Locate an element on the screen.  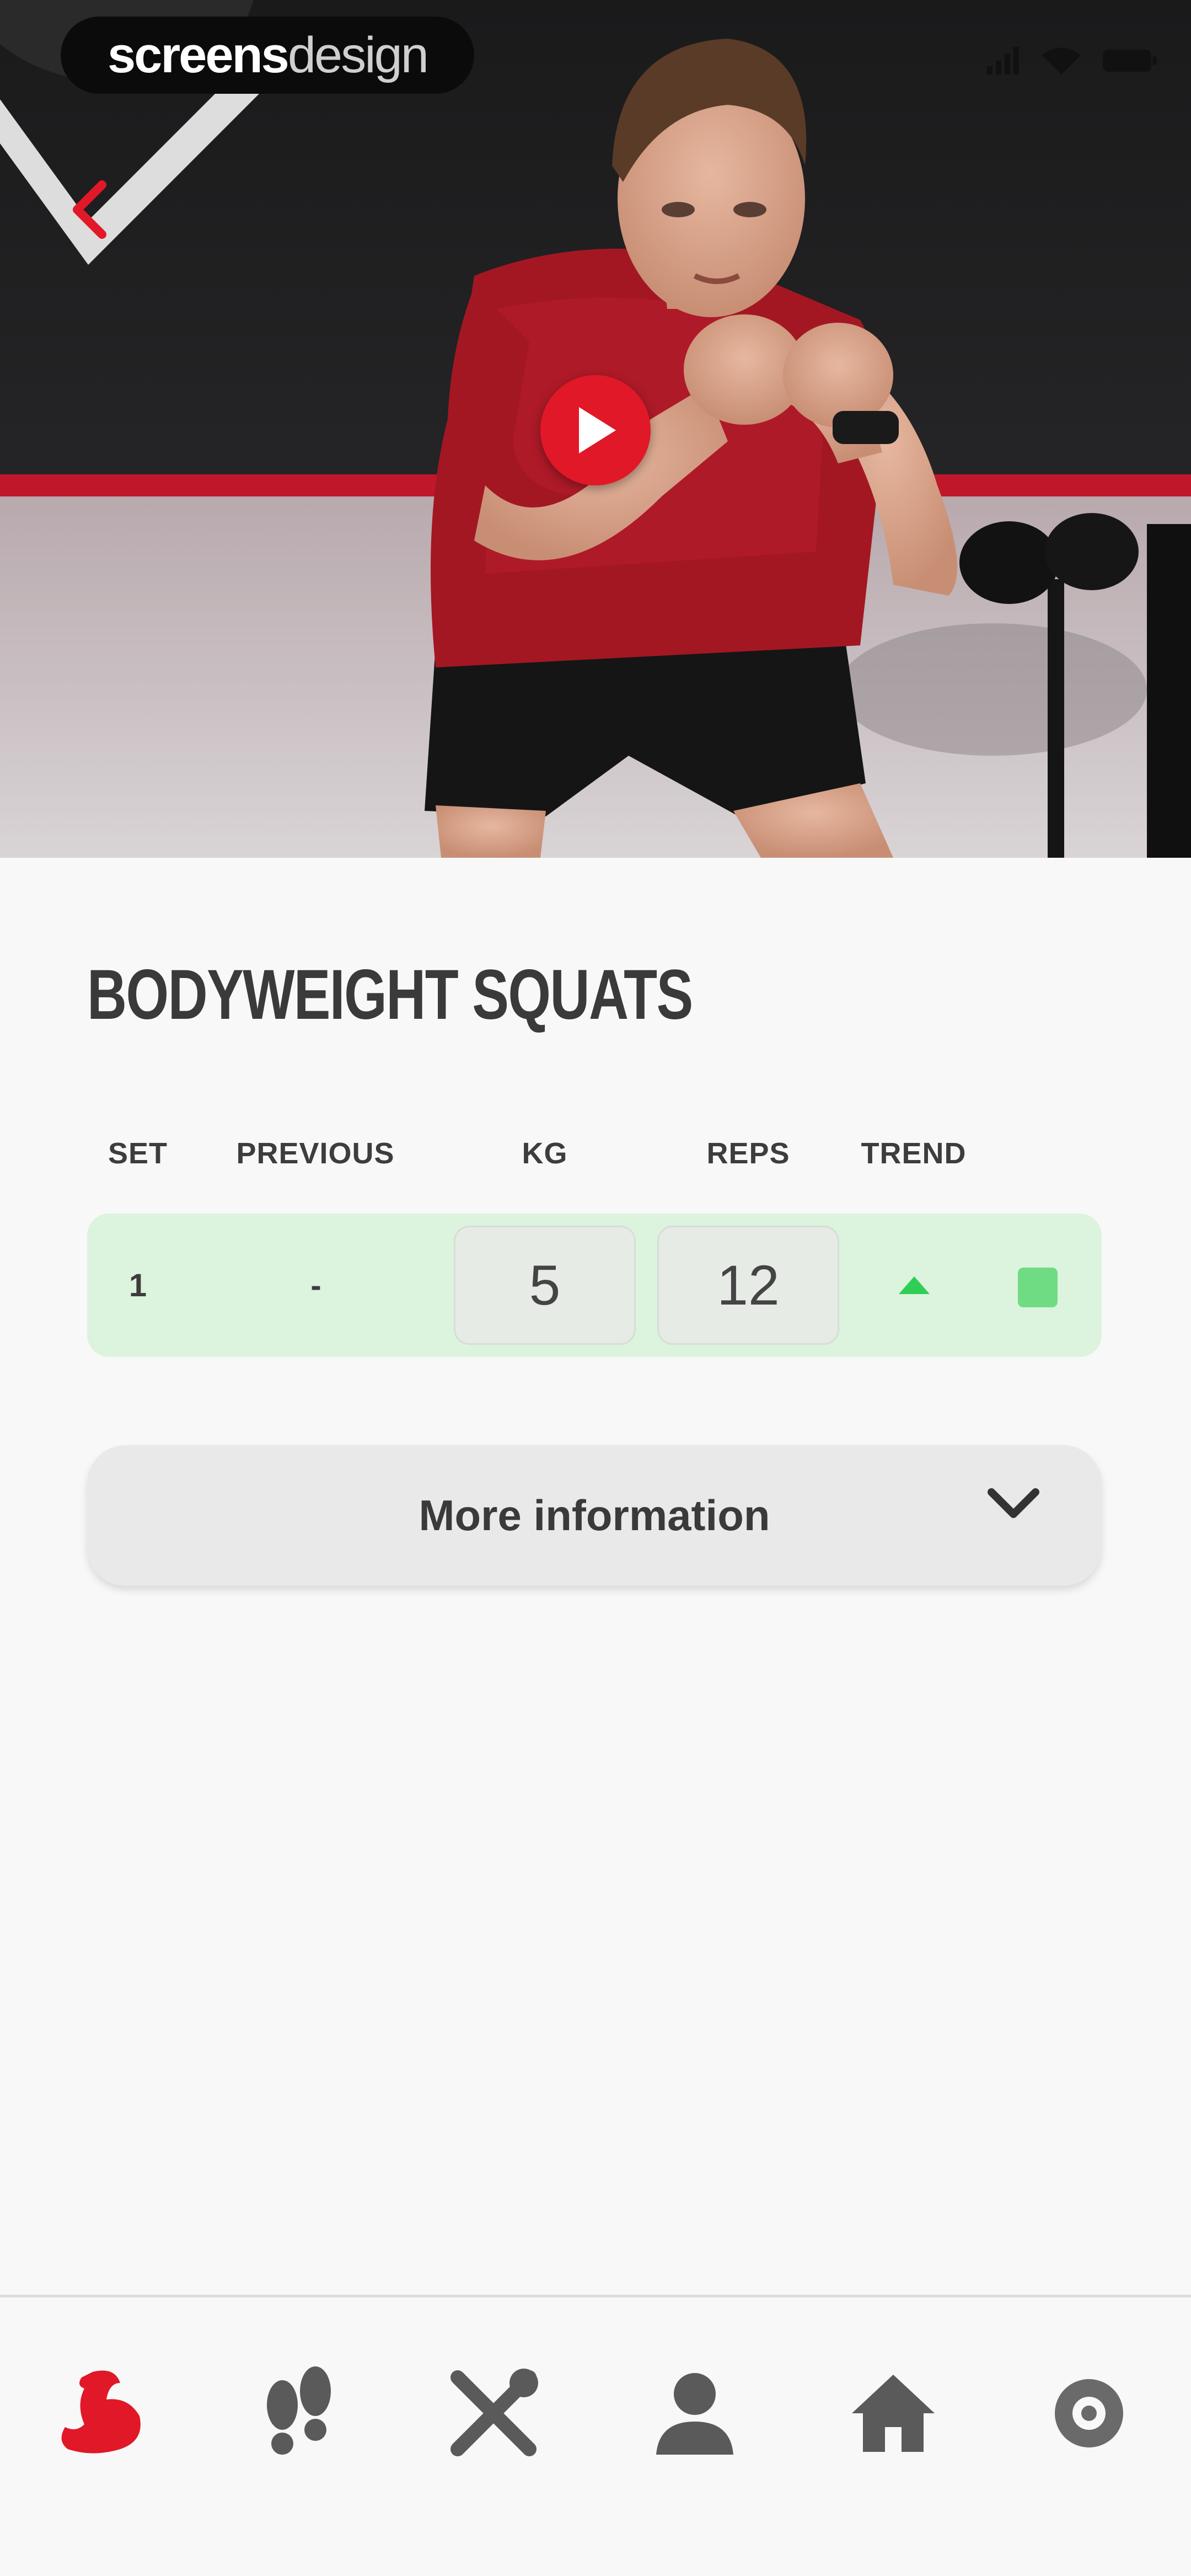
table-row: 1 - 5 12 is located at coordinates (594, 1285).